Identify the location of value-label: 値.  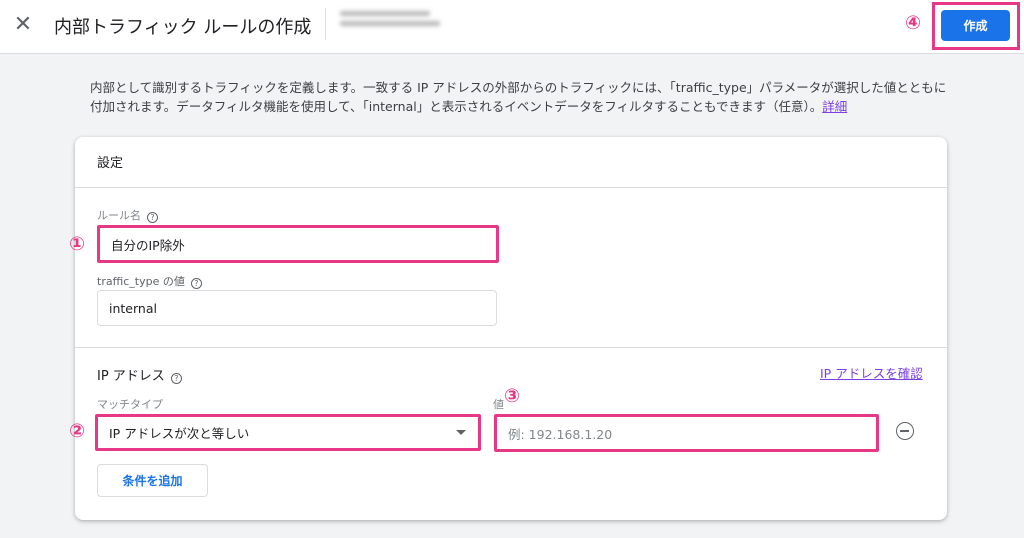
(498, 404).